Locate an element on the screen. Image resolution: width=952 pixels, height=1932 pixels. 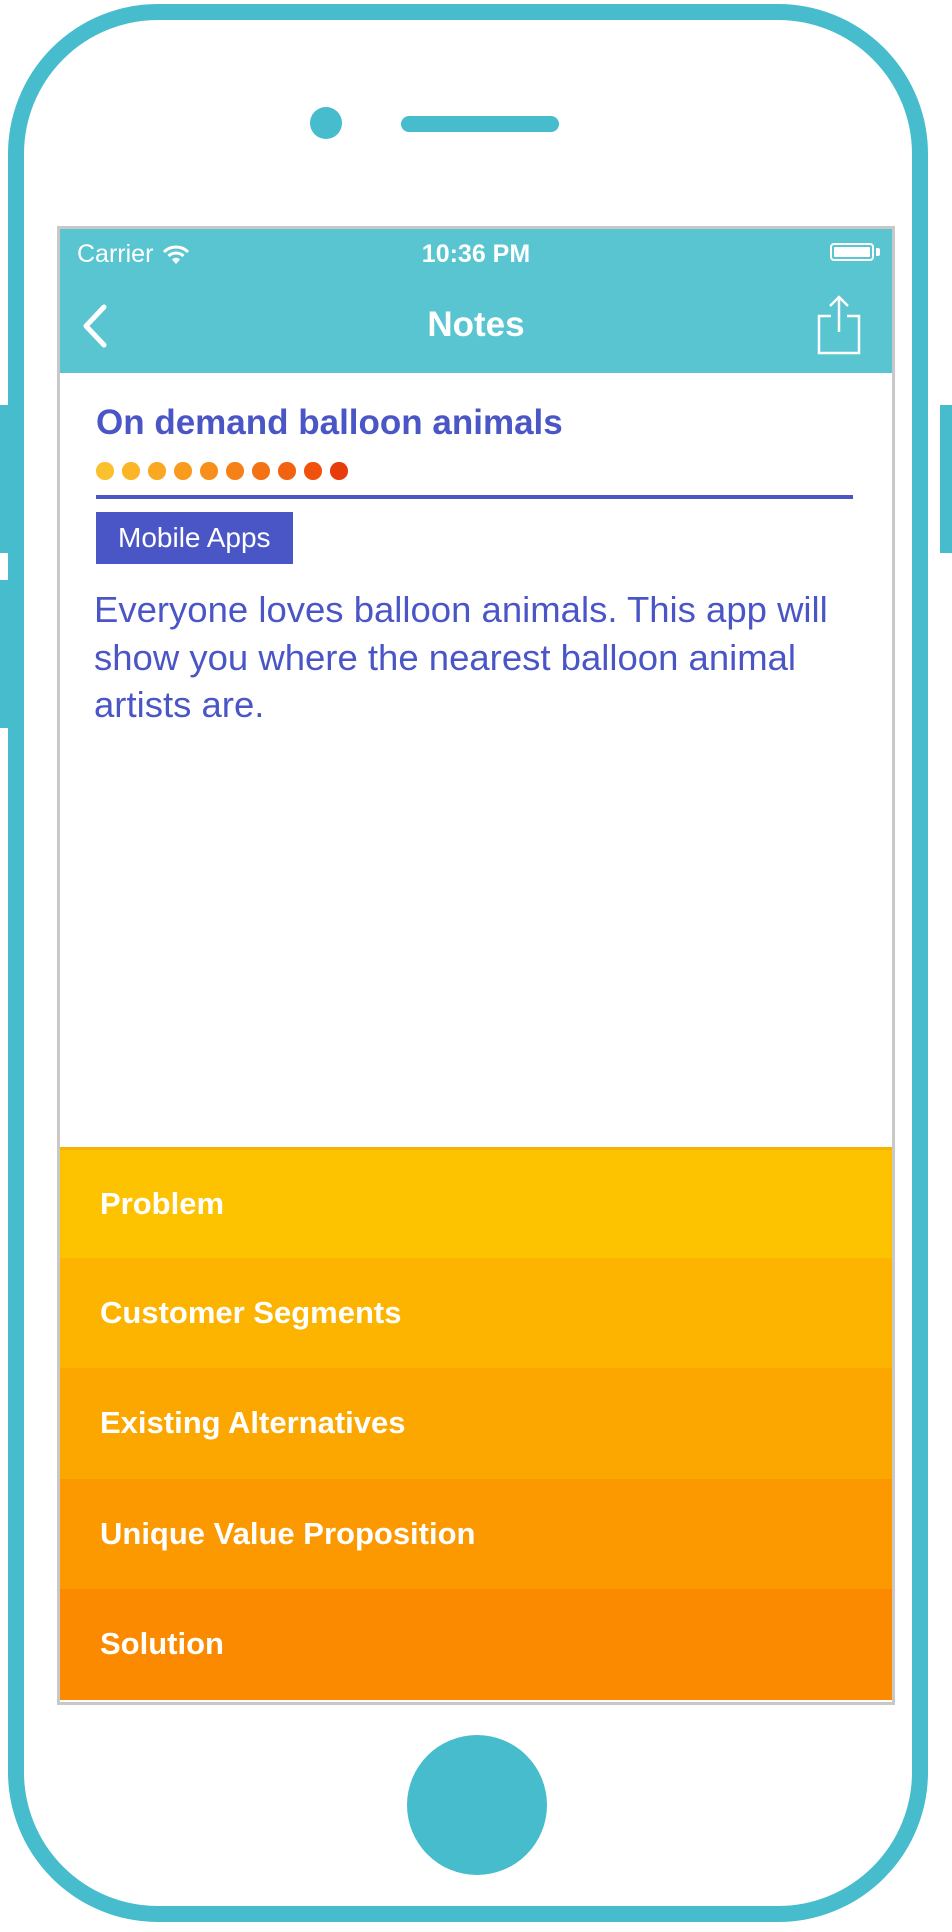
section-problem: Problem is located at coordinates (476, 1202).